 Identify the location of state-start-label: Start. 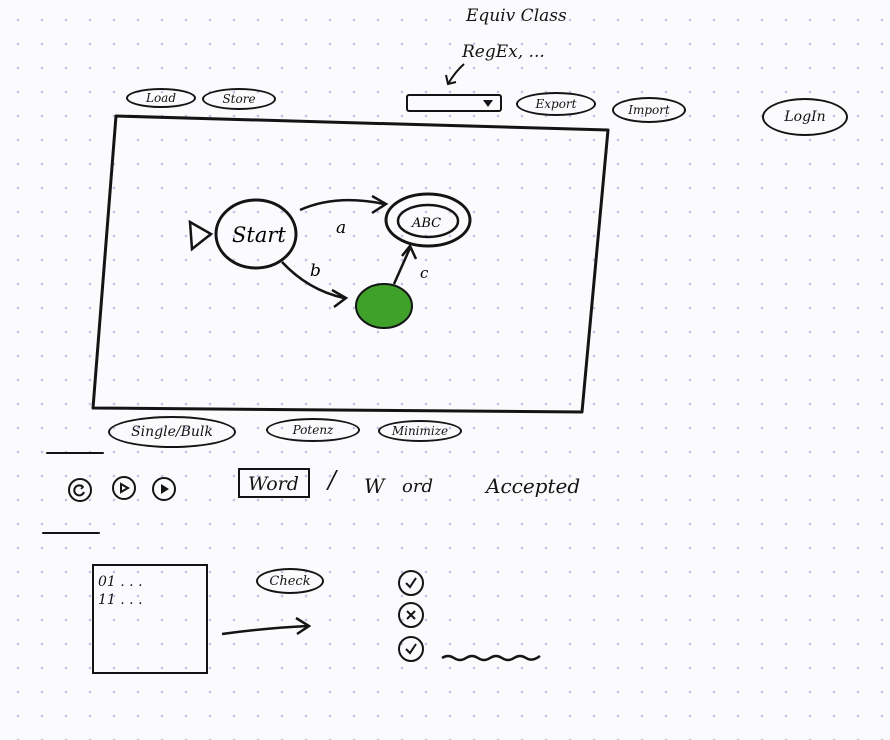
(259, 235).